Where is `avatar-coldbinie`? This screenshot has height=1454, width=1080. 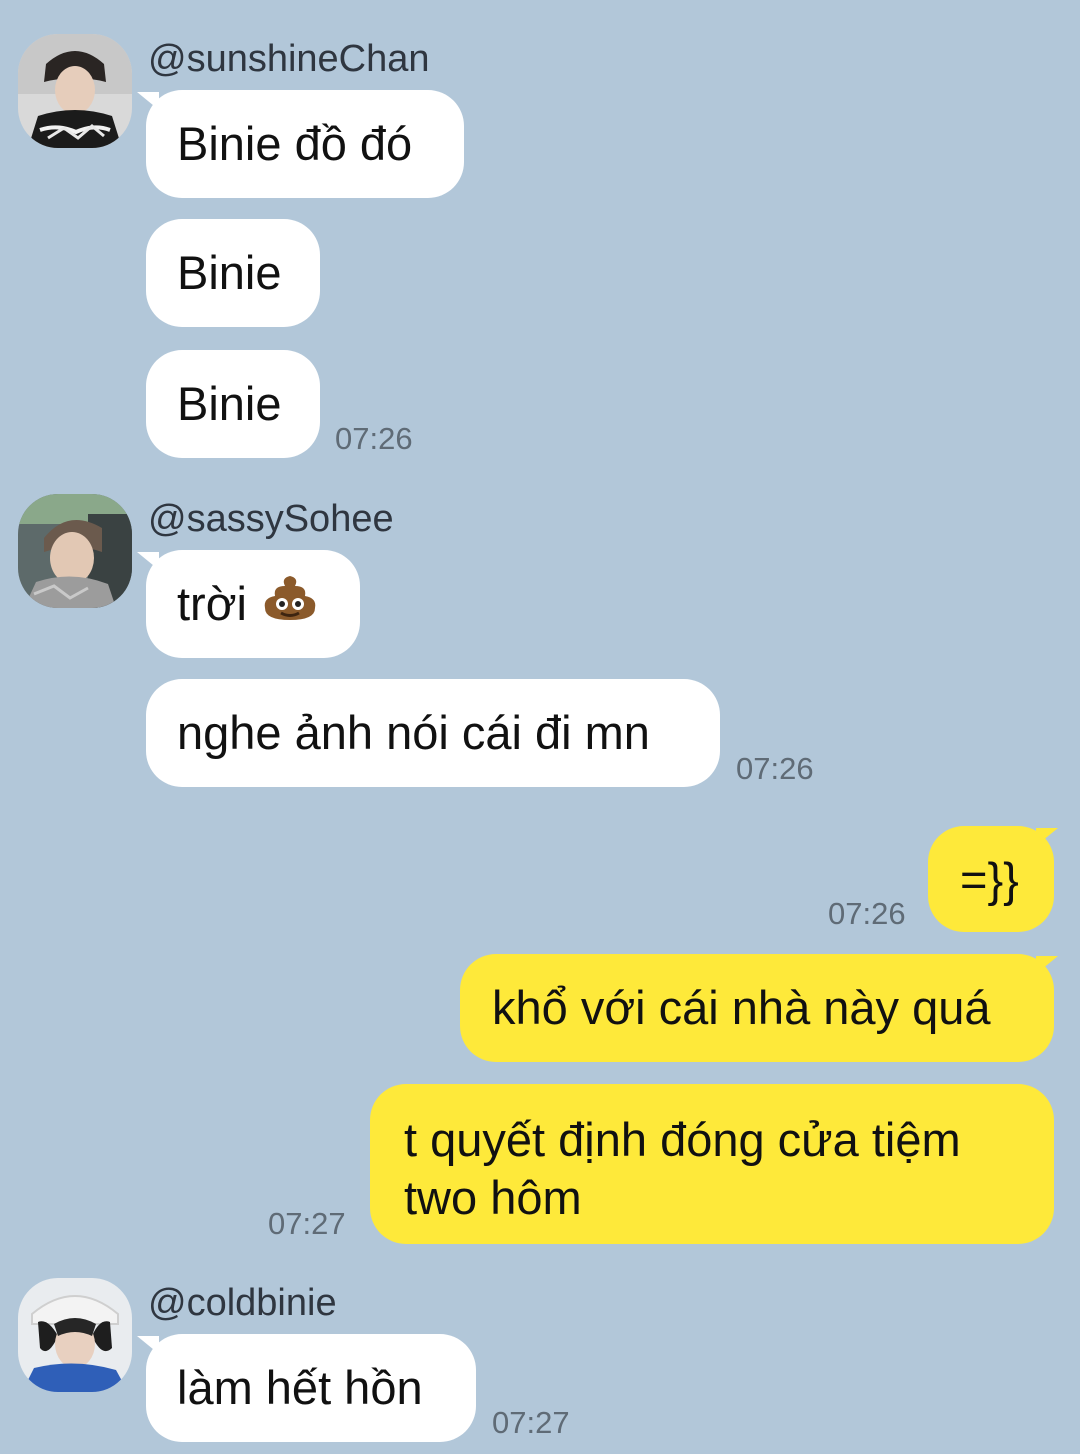
avatar-coldbinie is located at coordinates (75, 1335).